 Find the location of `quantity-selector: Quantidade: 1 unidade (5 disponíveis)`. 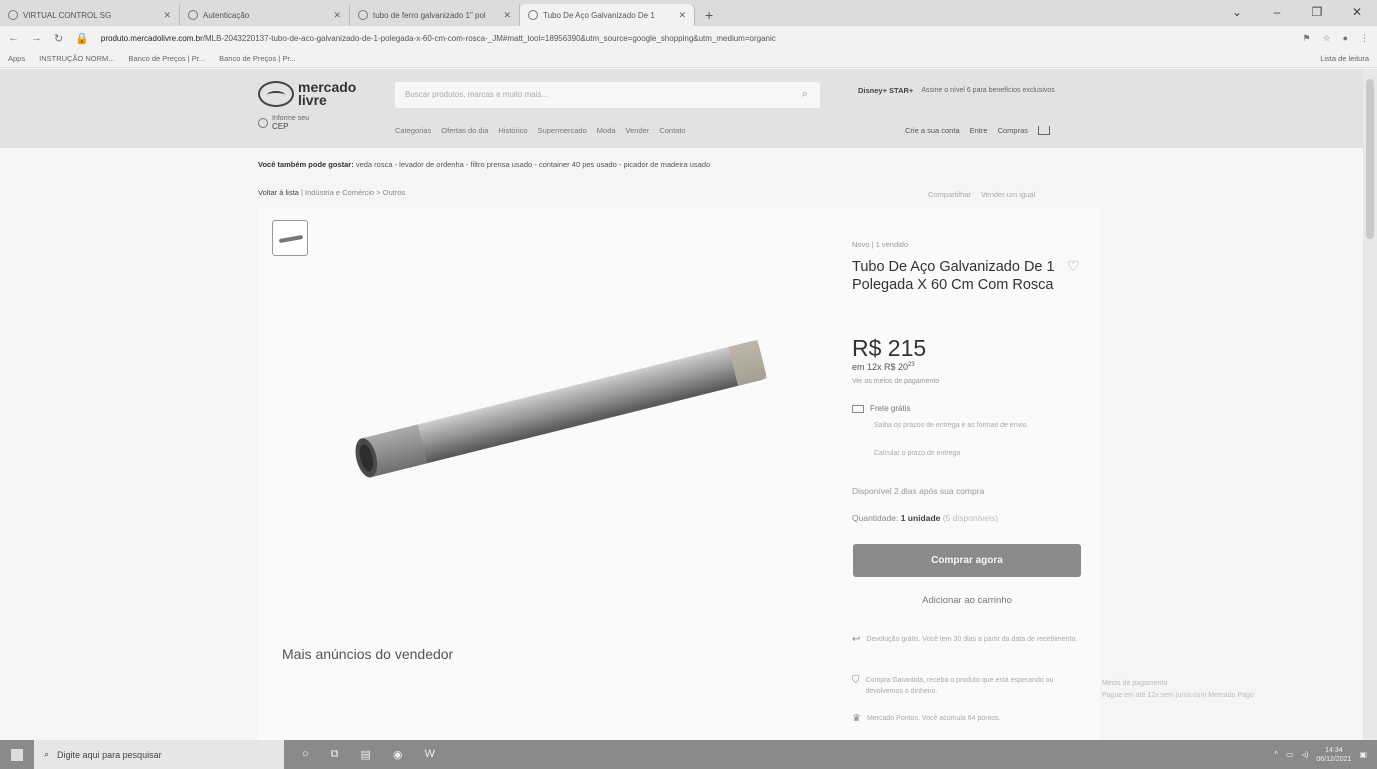

quantity-selector: Quantidade: 1 unidade (5 disponíveis) is located at coordinates (925, 518).